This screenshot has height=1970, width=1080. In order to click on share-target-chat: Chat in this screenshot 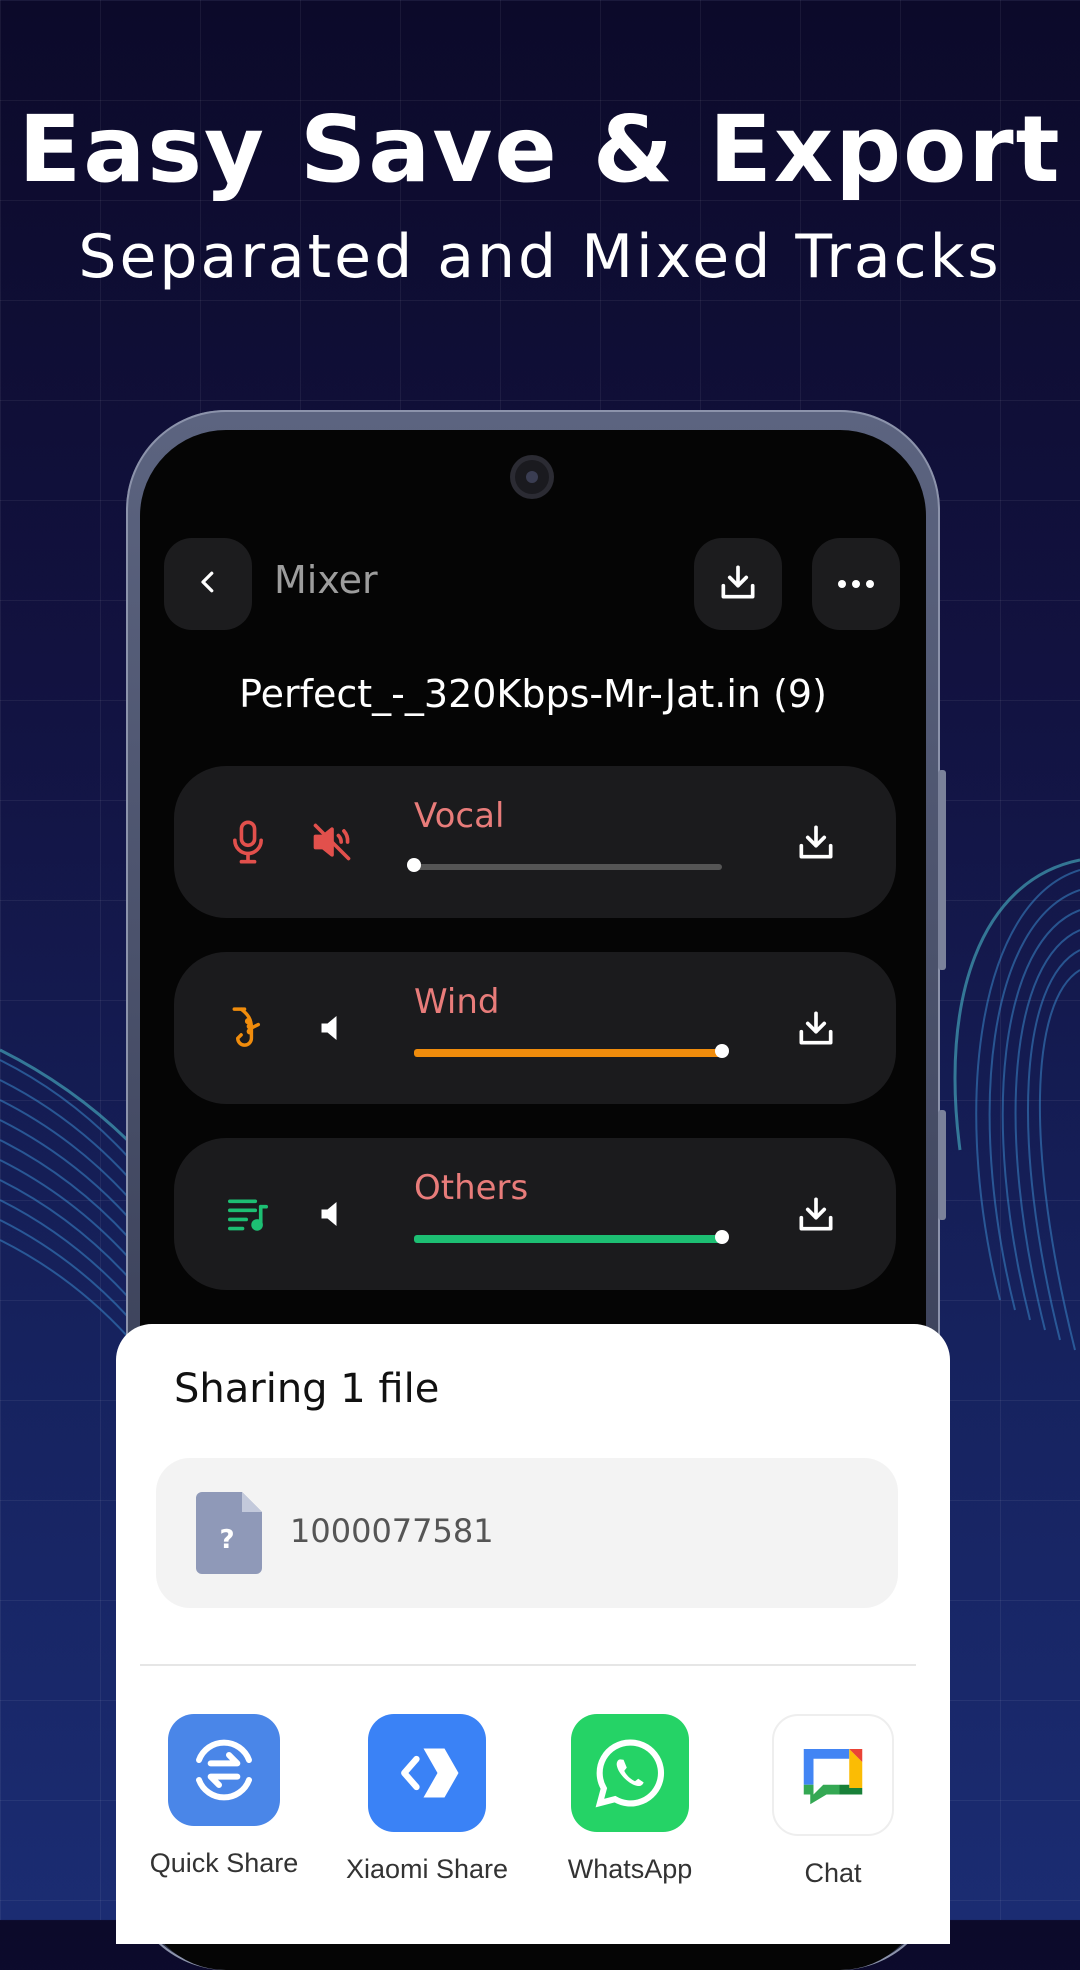, I will do `click(833, 1801)`.